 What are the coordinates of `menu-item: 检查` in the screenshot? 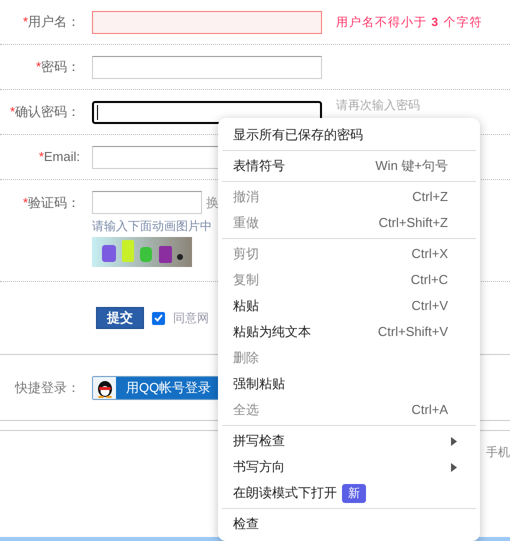 It's located at (349, 524).